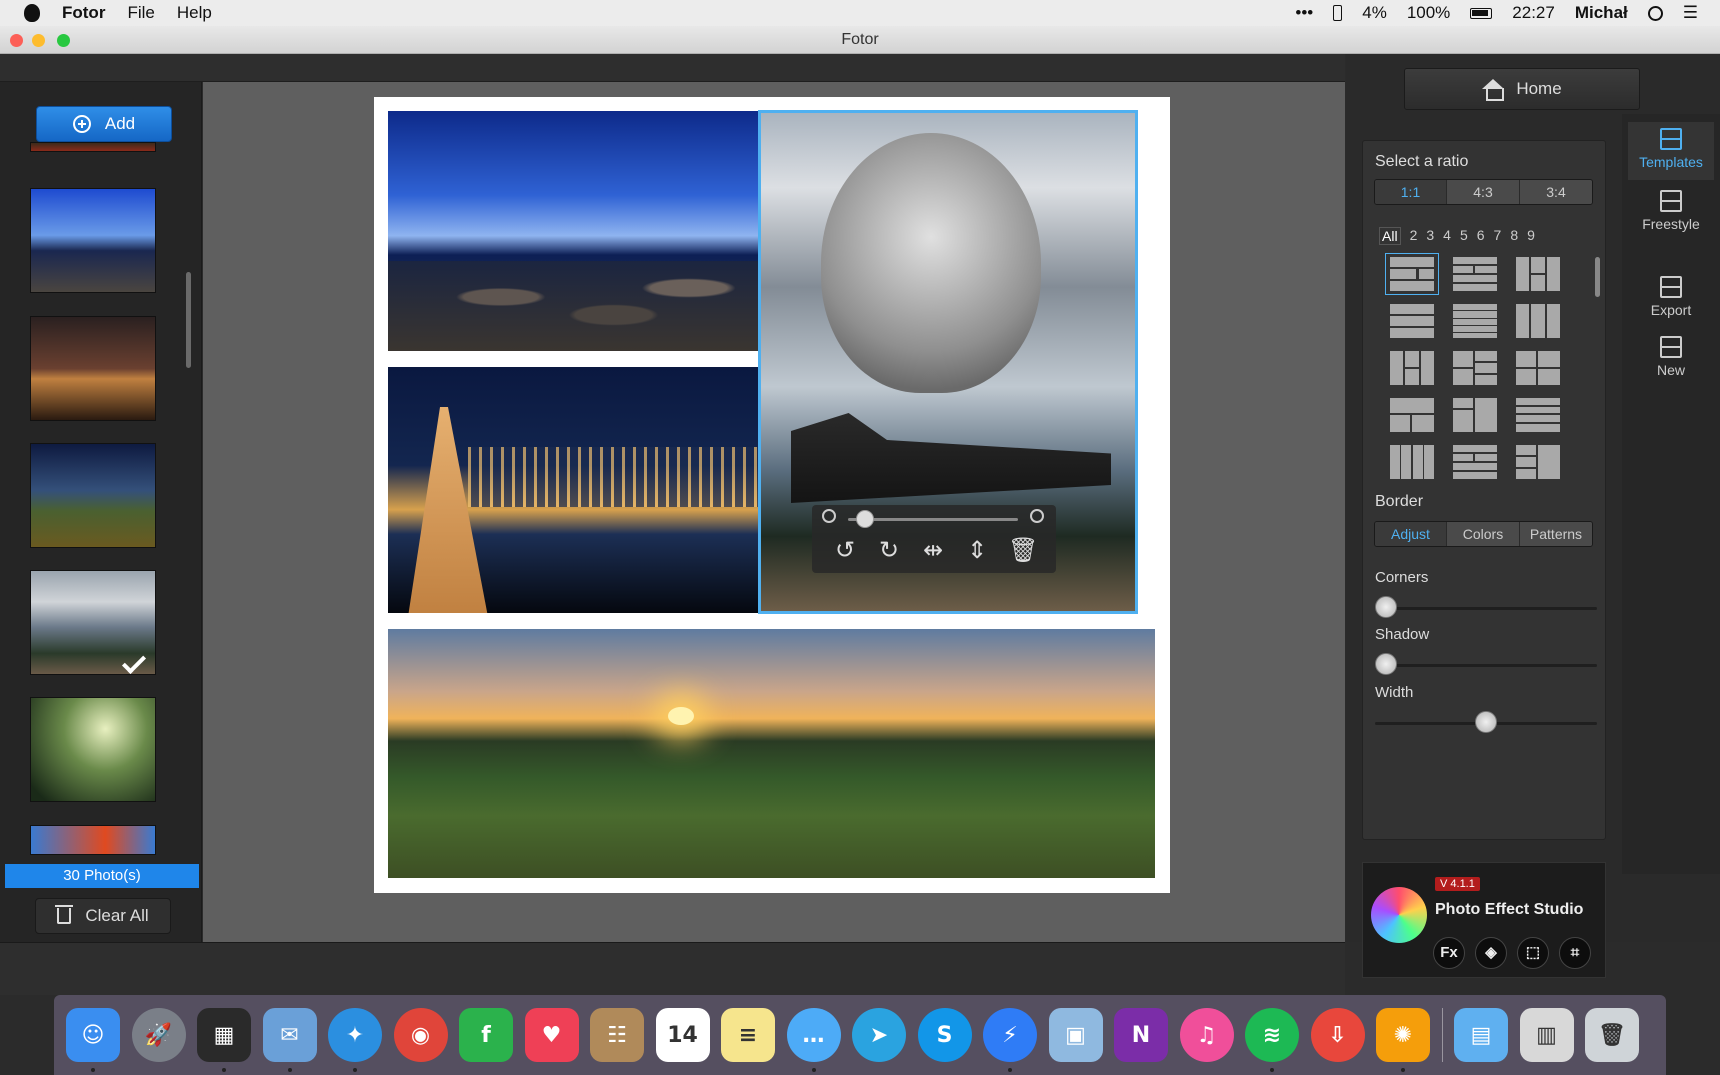 The image size is (1720, 1075). I want to click on count-tab: 6, so click(1481, 236).